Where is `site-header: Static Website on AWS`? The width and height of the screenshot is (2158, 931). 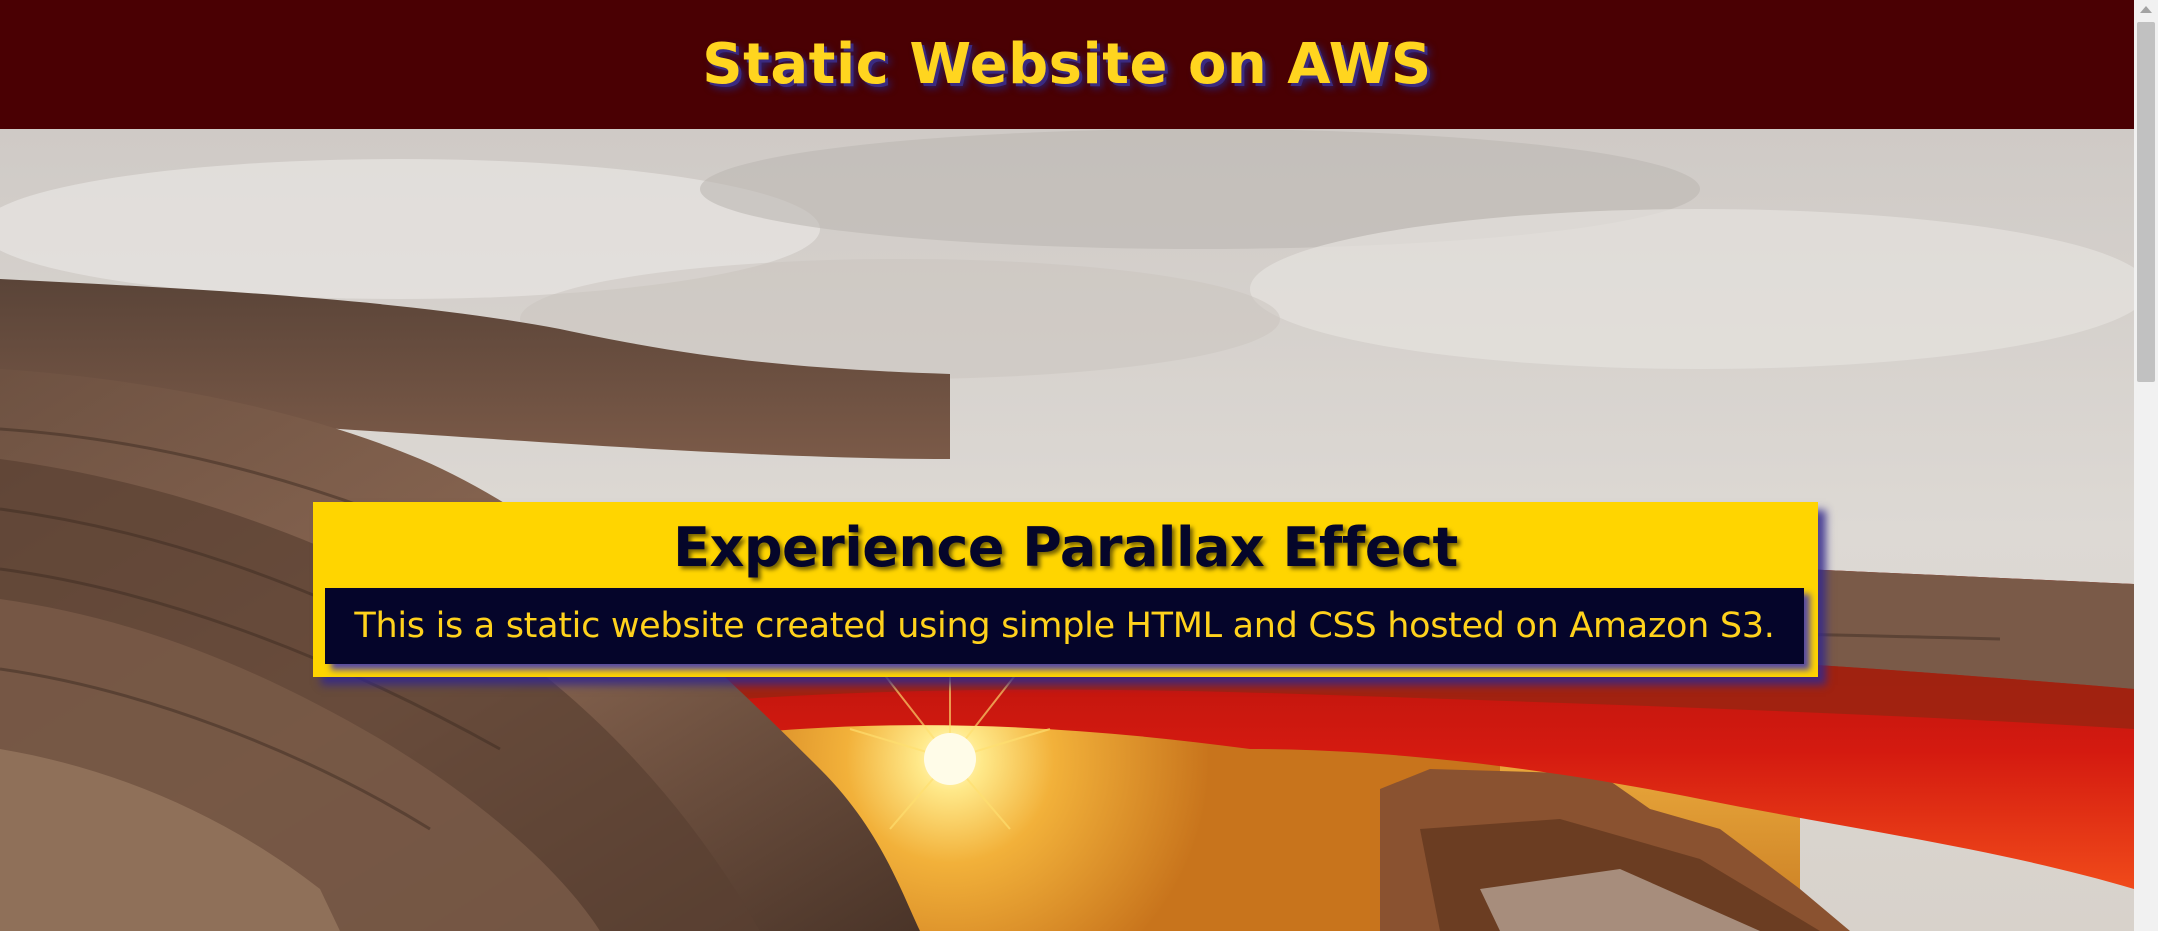
site-header: Static Website on AWS is located at coordinates (1067, 64).